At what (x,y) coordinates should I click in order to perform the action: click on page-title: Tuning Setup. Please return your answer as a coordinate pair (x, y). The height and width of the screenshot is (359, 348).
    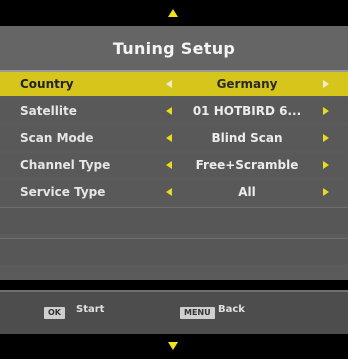
    Looking at the image, I should click on (174, 48).